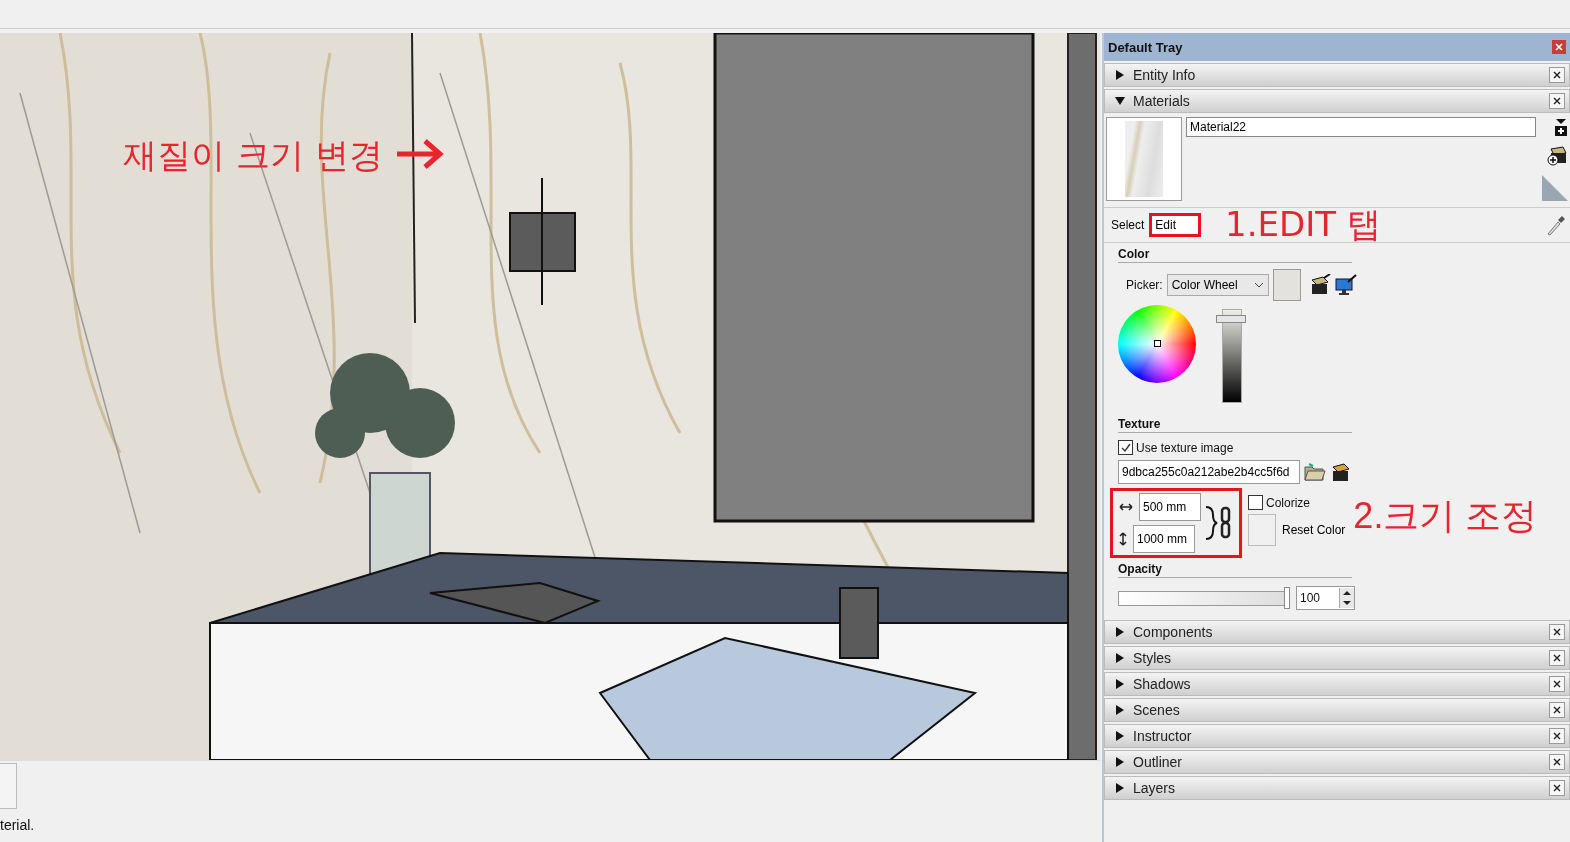 Image resolution: width=1570 pixels, height=842 pixels. Describe the element at coordinates (1158, 762) in the screenshot. I see `panel-title: Outliner` at that location.